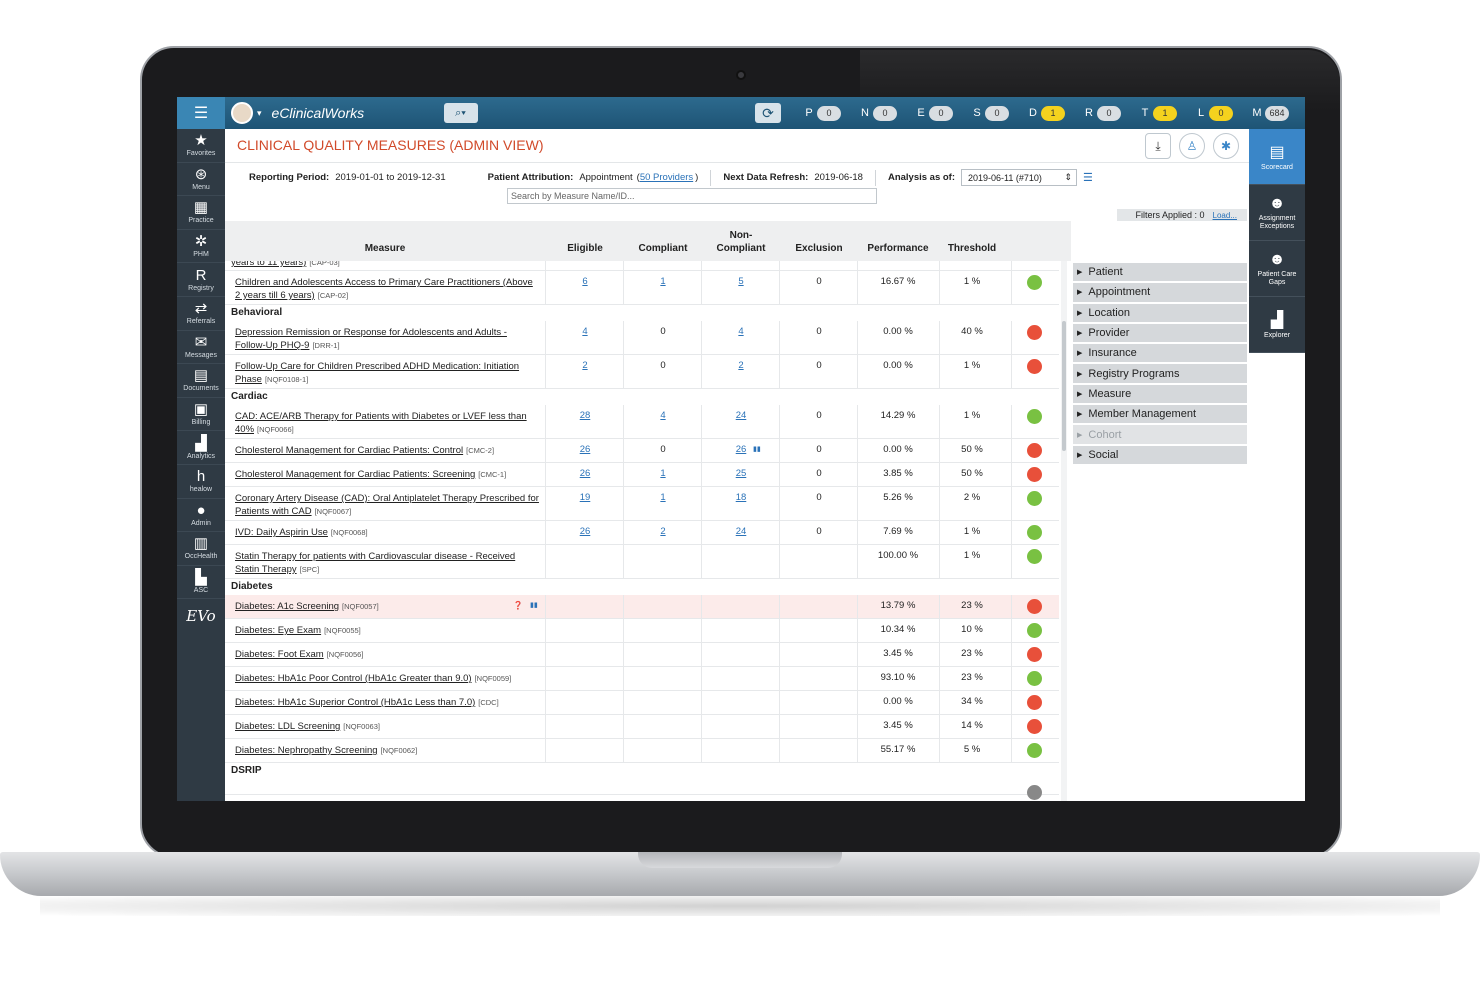  Describe the element at coordinates (1277, 269) in the screenshot. I see `right-nav-patient-care-gaps: ☻ Patient Care Gaps` at that location.